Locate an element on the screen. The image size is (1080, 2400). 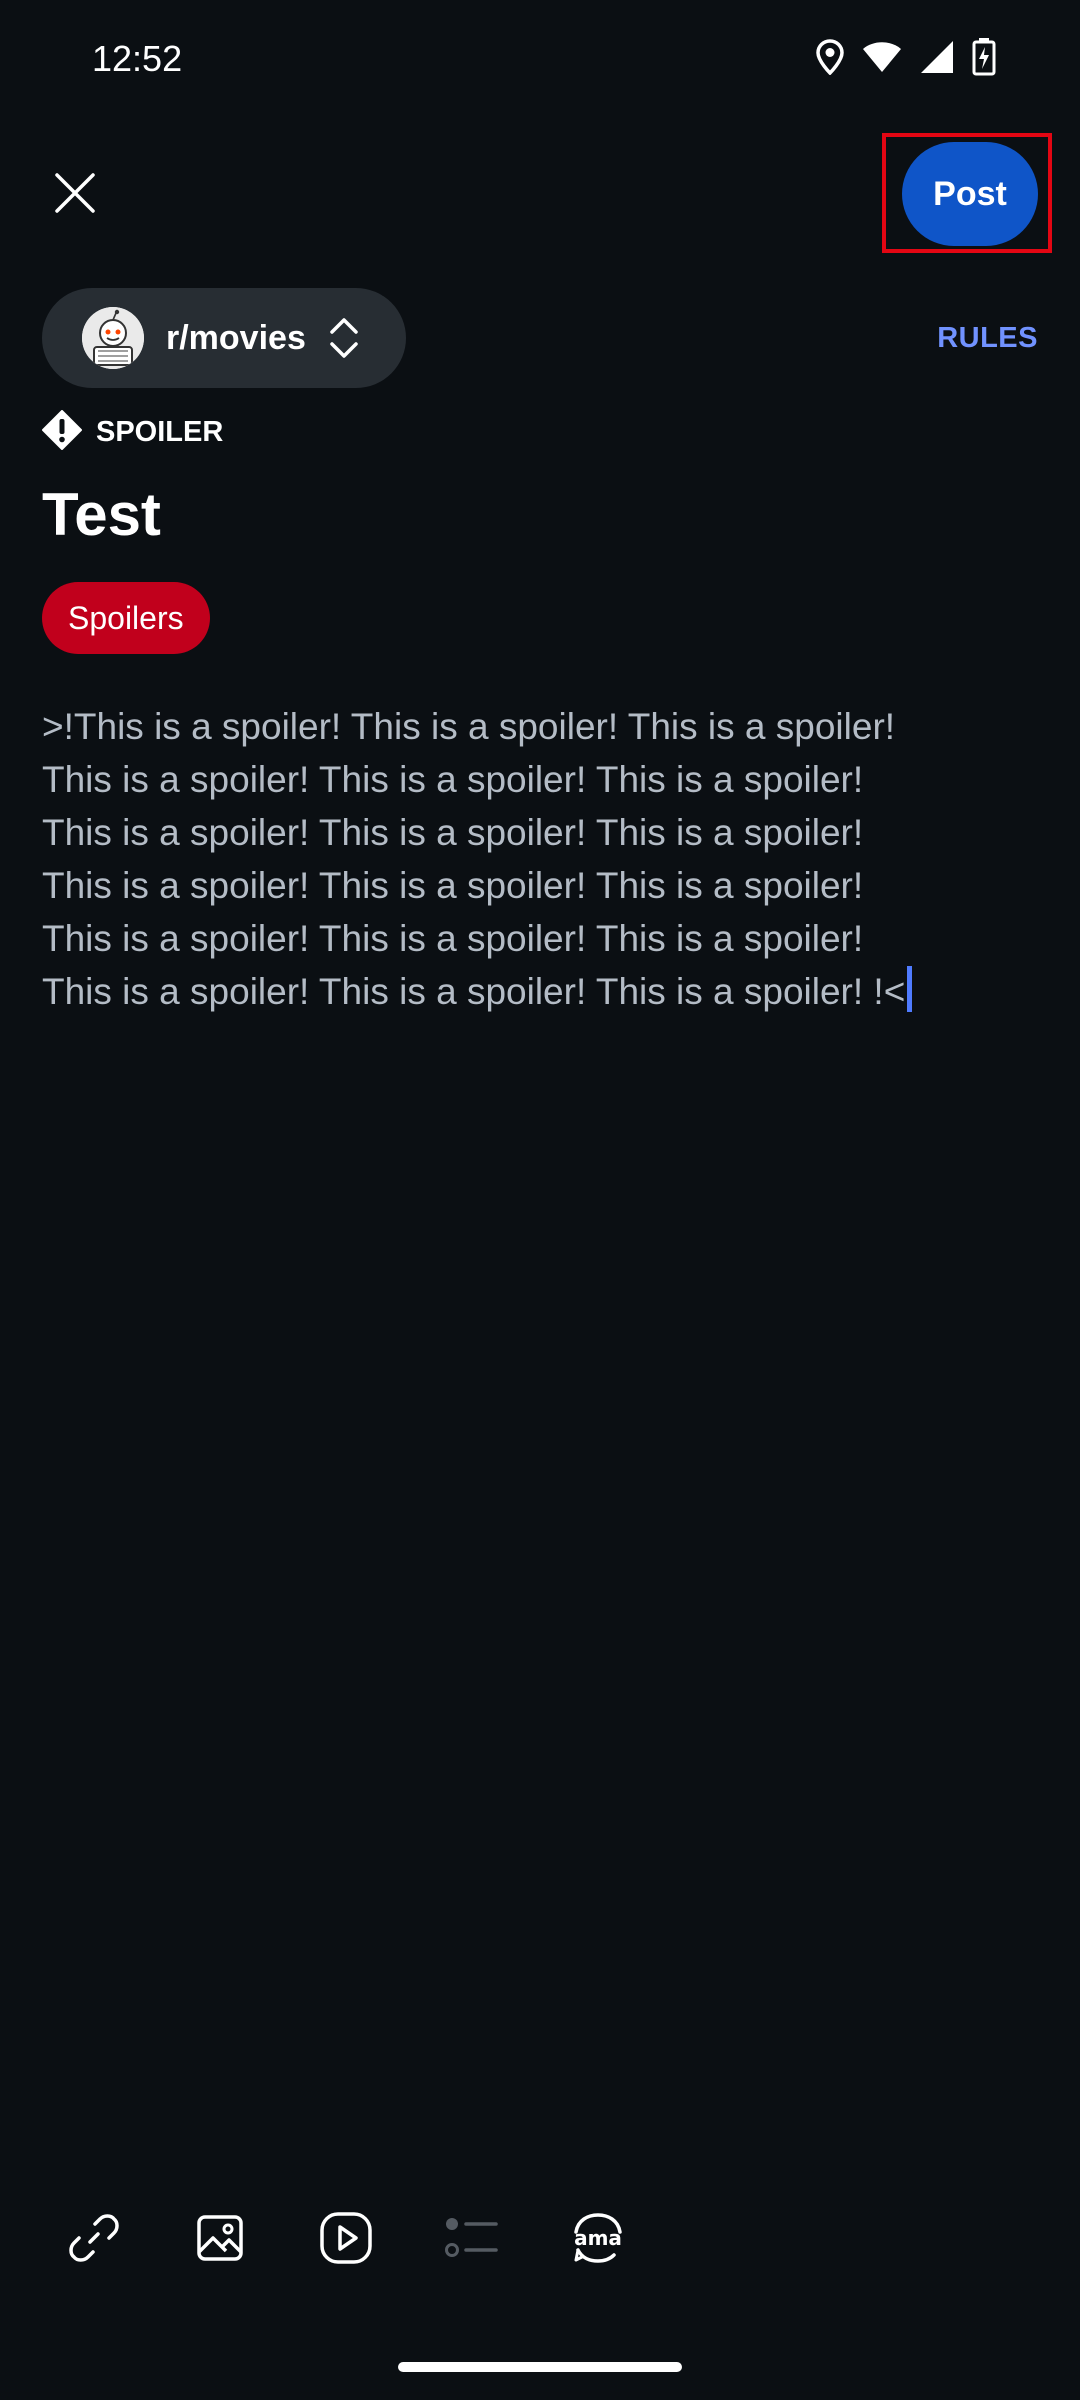
close-button is located at coordinates (75, 195).